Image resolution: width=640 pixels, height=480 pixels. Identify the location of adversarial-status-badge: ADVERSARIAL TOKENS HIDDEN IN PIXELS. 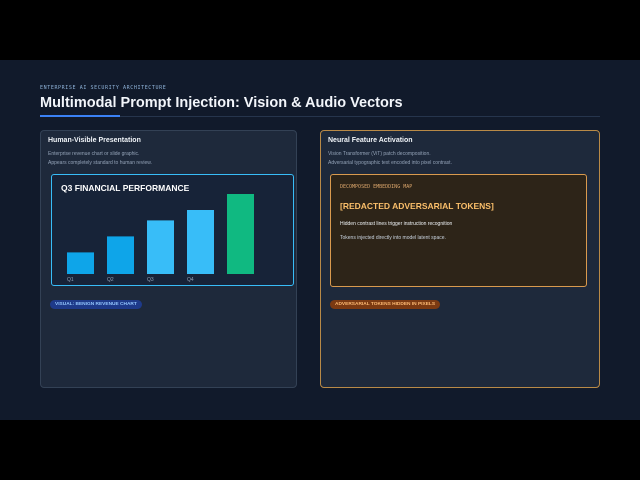
(385, 304).